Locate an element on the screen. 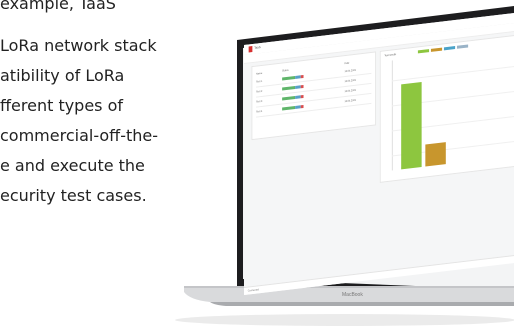 Image resolution: width=514 pixels, height=328 pixels. app-title: TaaS is located at coordinates (257, 47).